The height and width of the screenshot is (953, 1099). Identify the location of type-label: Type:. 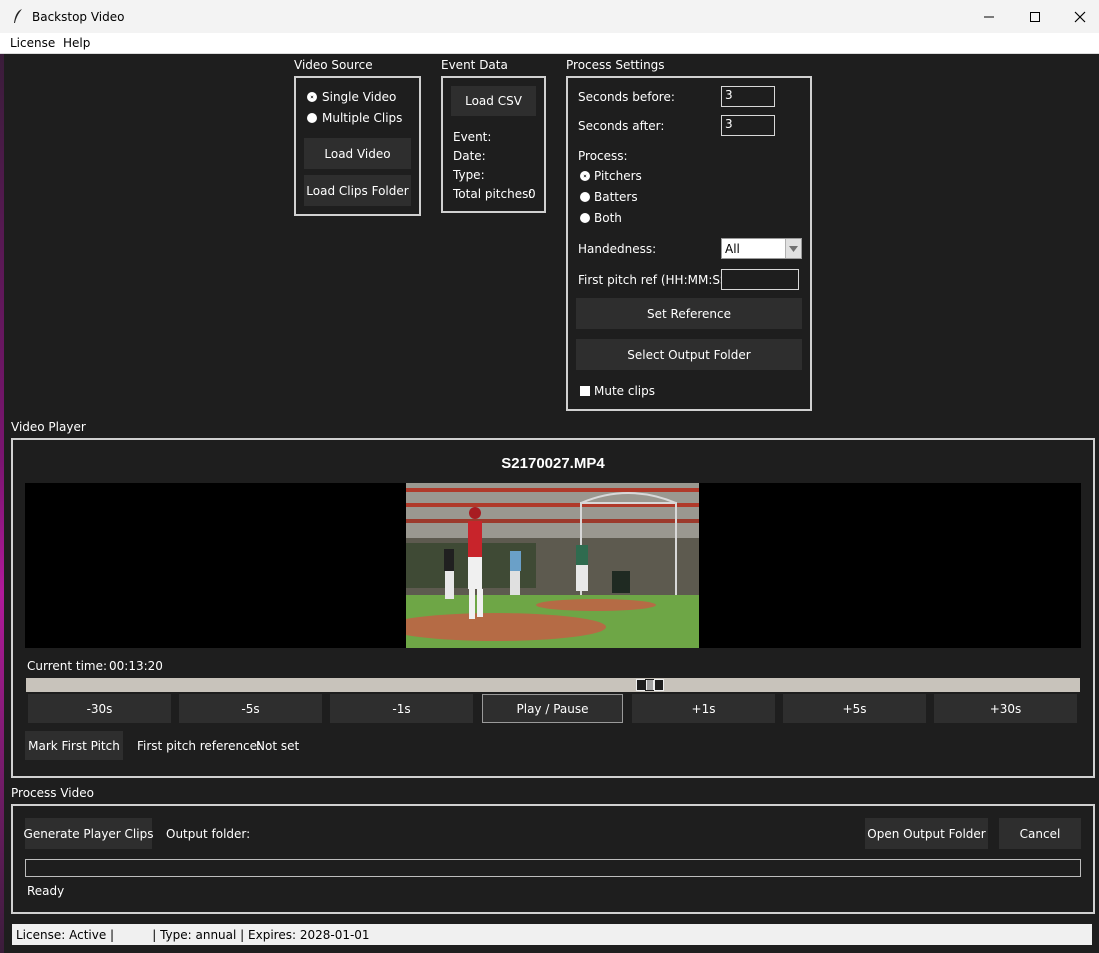
(469, 175).